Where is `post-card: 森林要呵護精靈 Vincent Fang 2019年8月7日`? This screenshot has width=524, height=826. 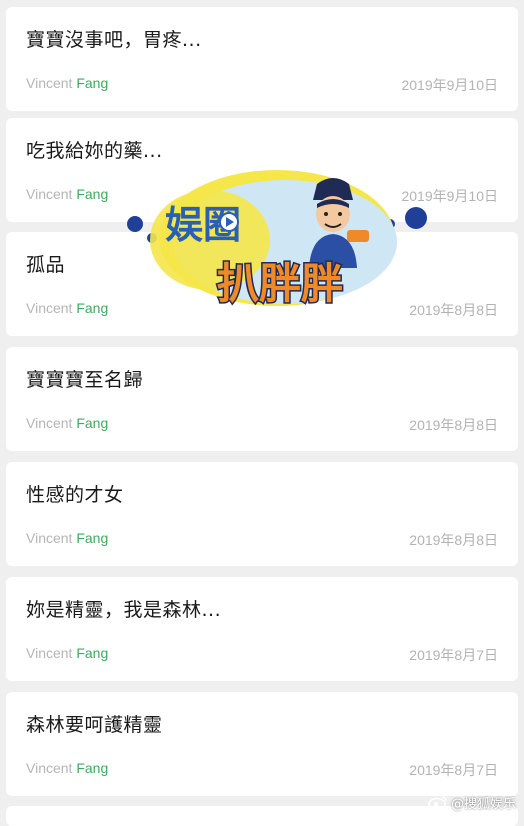 post-card: 森林要呵護精靈 Vincent Fang 2019年8月7日 is located at coordinates (262, 744).